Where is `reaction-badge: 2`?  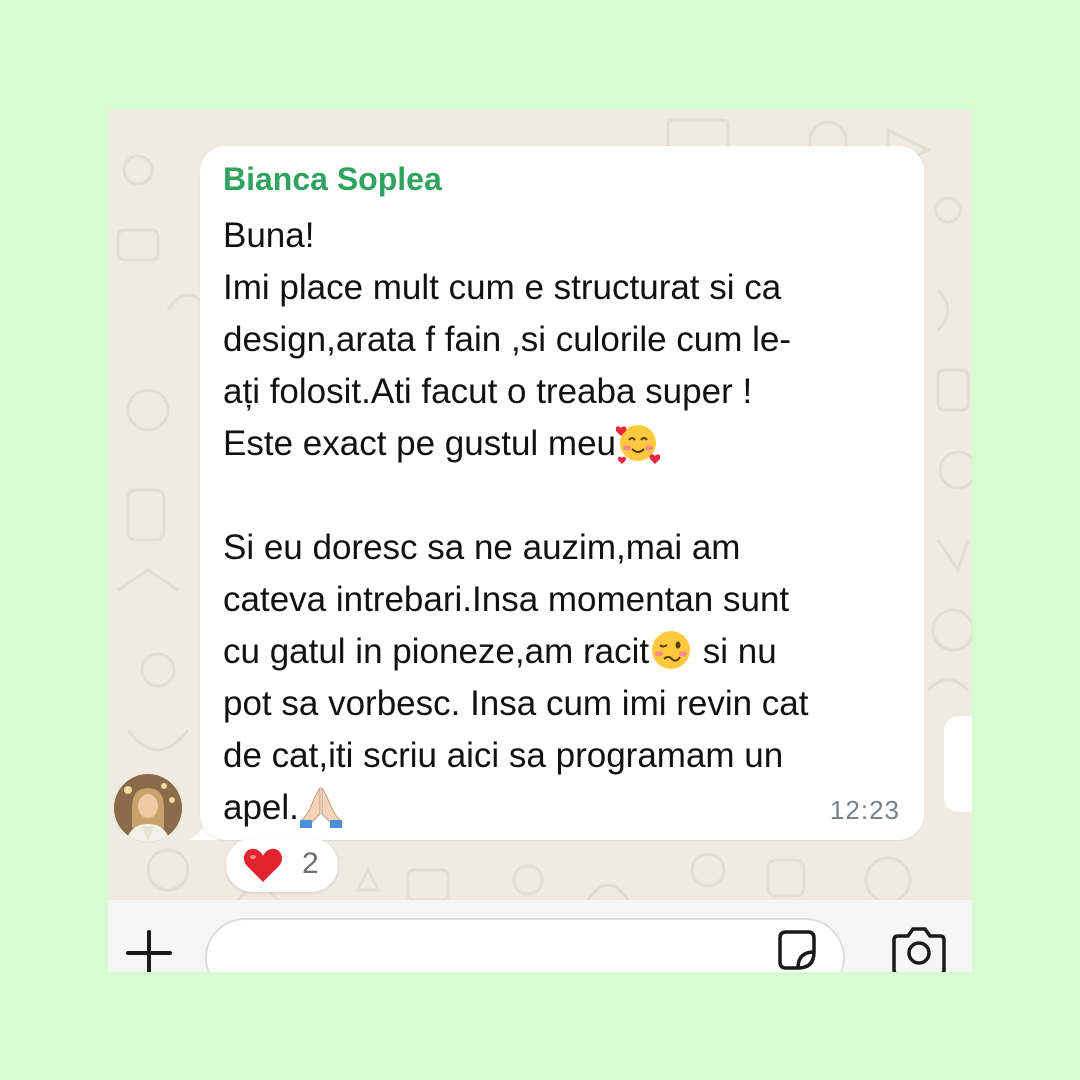
reaction-badge: 2 is located at coordinates (282, 865).